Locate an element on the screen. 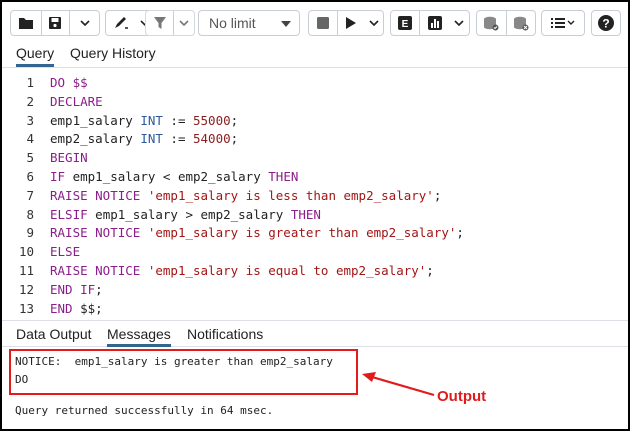  code-line: emp2_salary INT := 54000; is located at coordinates (144, 138).